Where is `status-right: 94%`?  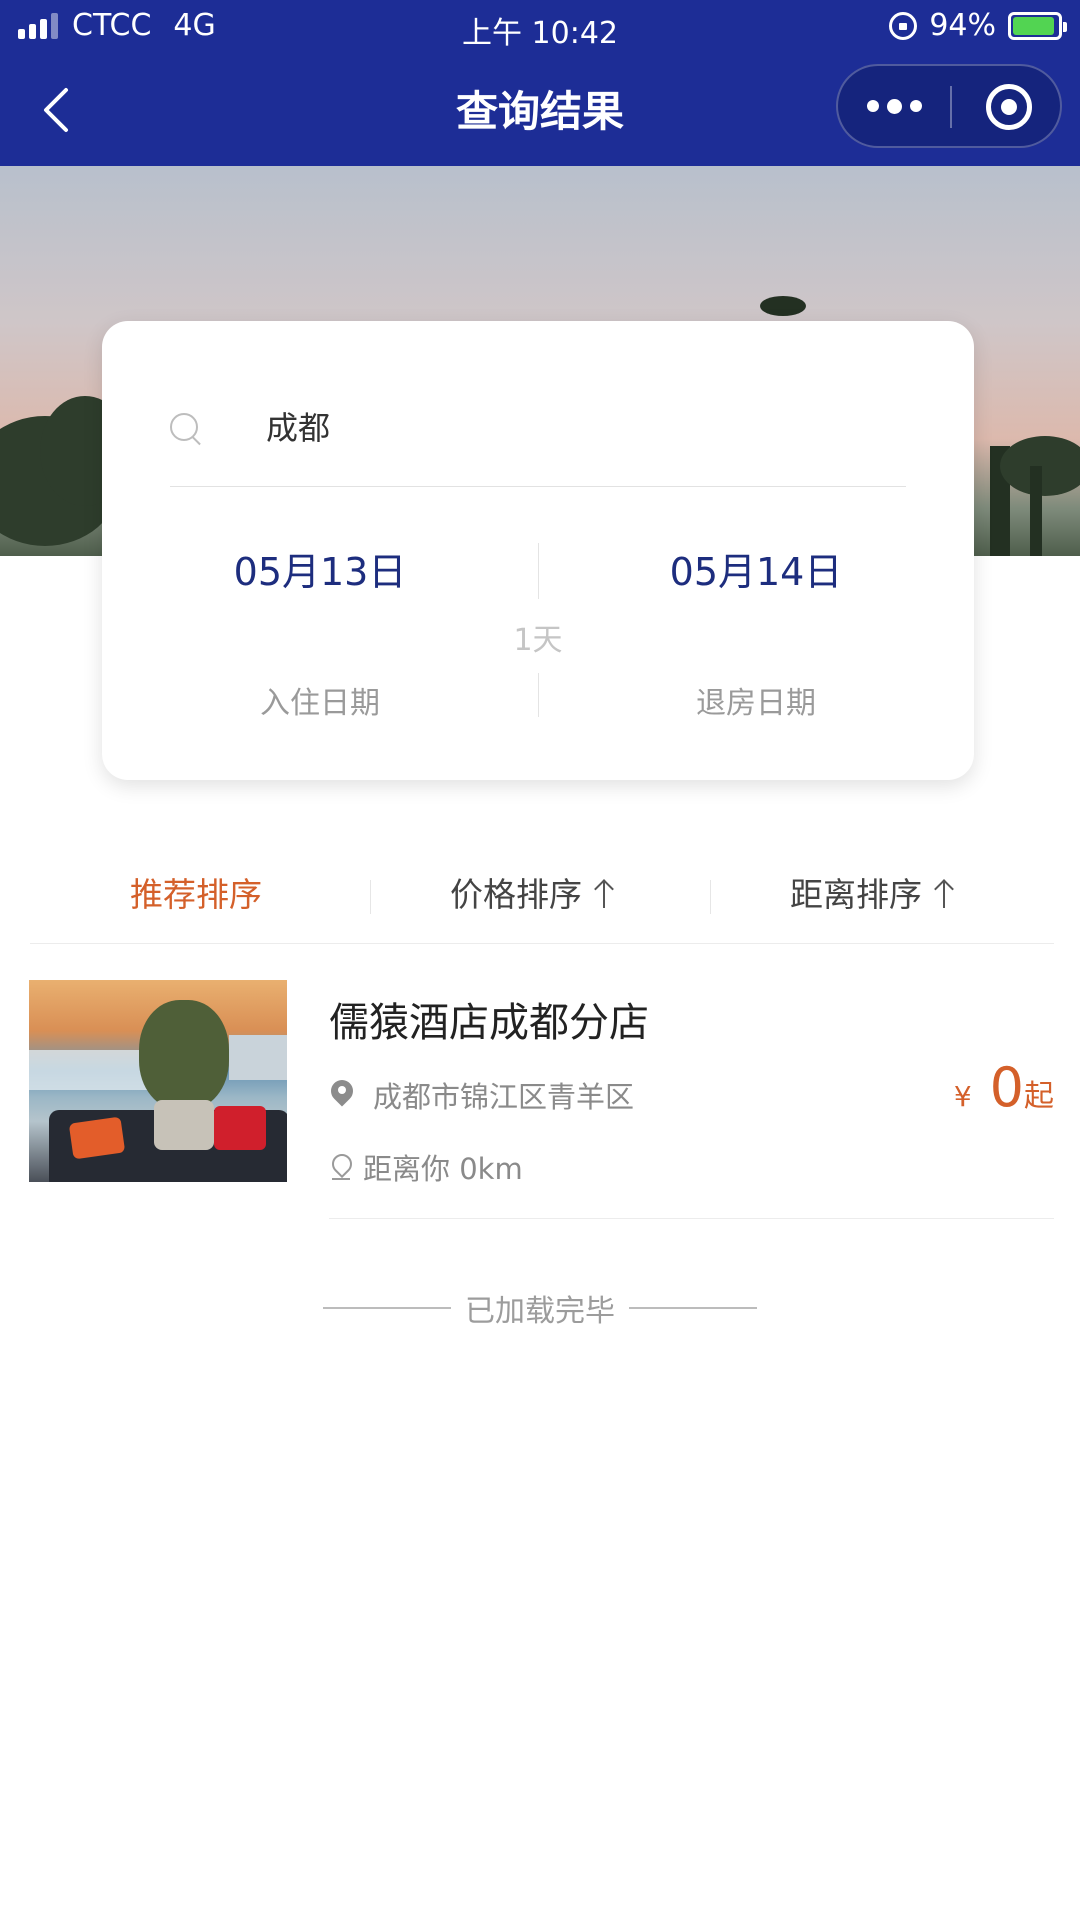 status-right: 94% is located at coordinates (978, 25).